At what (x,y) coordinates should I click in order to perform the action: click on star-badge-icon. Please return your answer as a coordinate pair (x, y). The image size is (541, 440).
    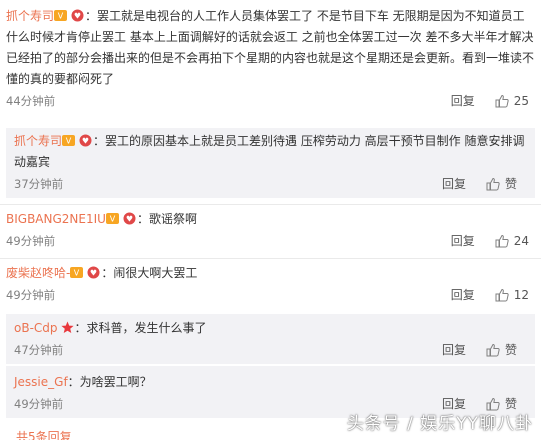
    Looking at the image, I should click on (67, 327).